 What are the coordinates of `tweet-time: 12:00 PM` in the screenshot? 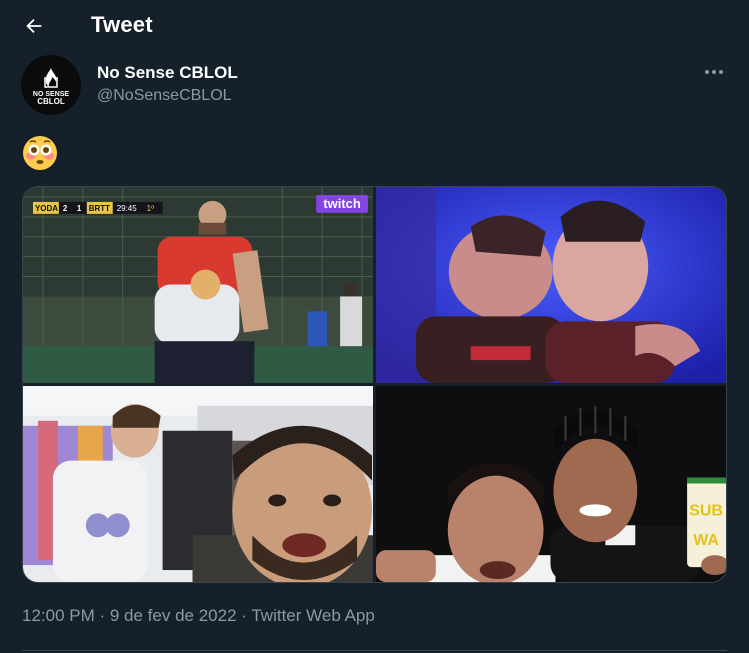 It's located at (58, 615).